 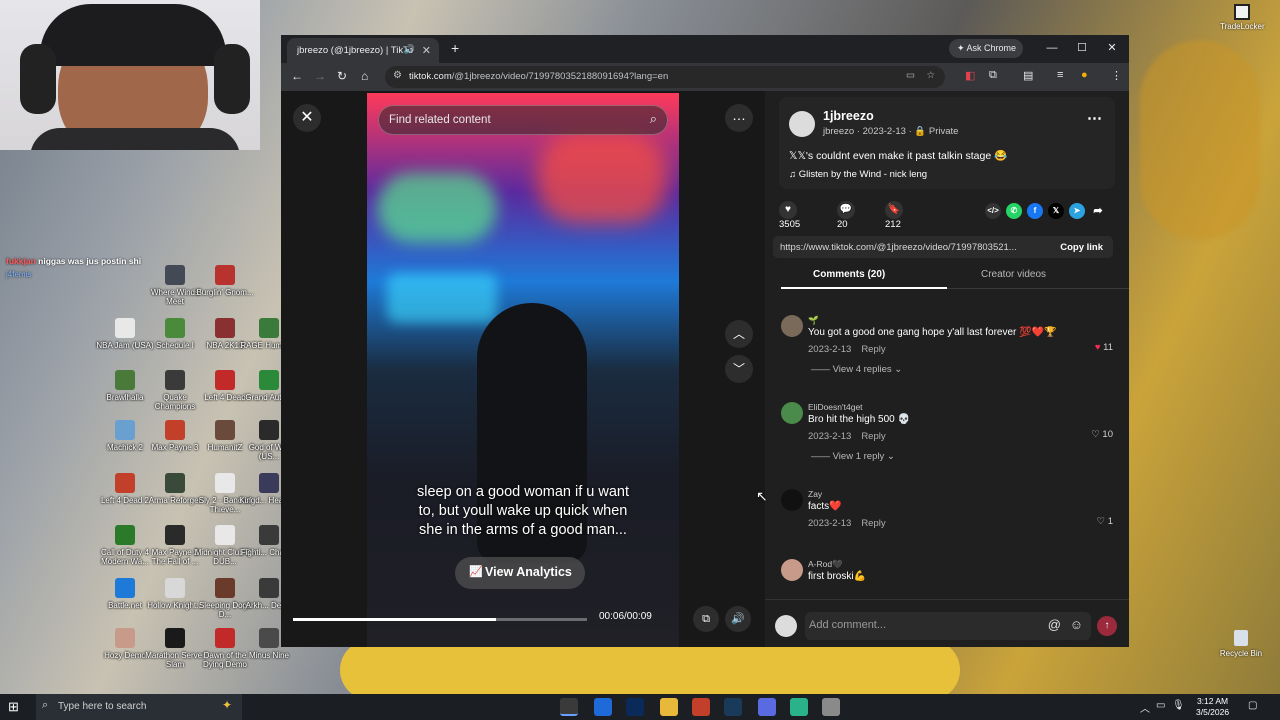 I want to click on comment-like-button: ♡ 1, so click(x=1105, y=521).